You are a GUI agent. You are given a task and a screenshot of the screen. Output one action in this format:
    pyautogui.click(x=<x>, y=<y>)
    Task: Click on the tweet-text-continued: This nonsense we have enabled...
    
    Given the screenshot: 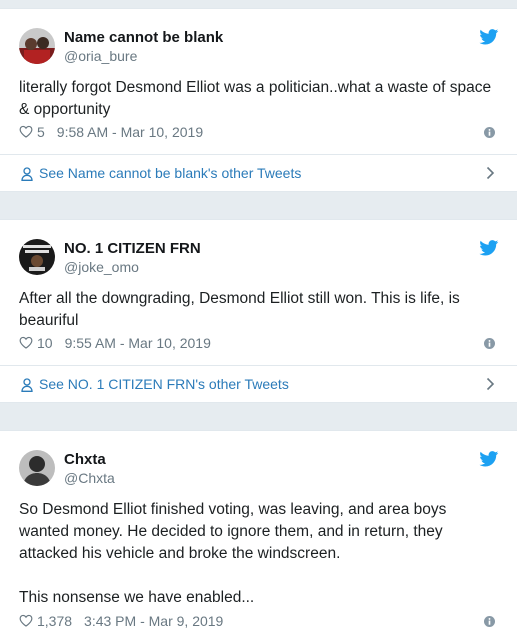 What is the action you would take?
    pyautogui.click(x=137, y=597)
    